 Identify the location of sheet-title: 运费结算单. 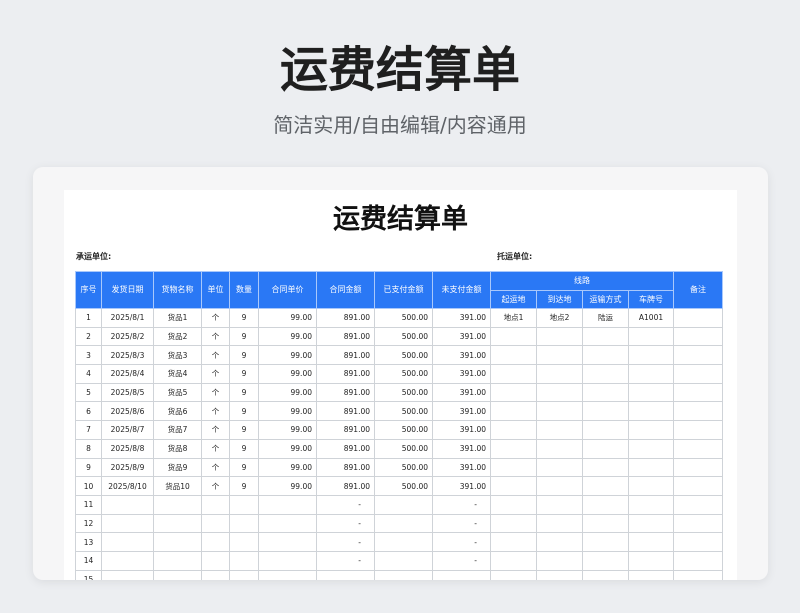
(400, 219).